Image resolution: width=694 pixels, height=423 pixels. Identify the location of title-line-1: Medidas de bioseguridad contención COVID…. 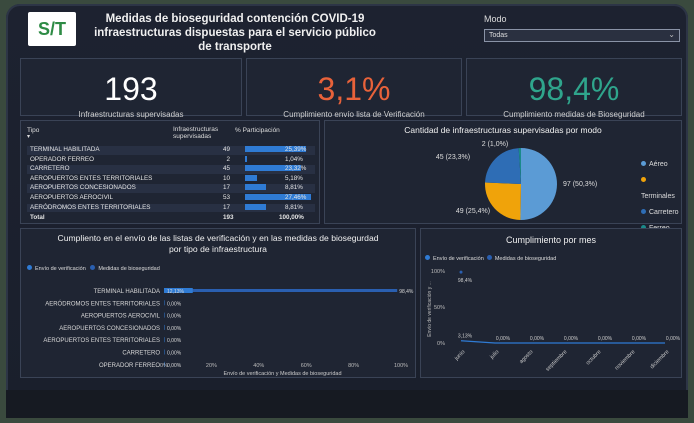
(235, 19).